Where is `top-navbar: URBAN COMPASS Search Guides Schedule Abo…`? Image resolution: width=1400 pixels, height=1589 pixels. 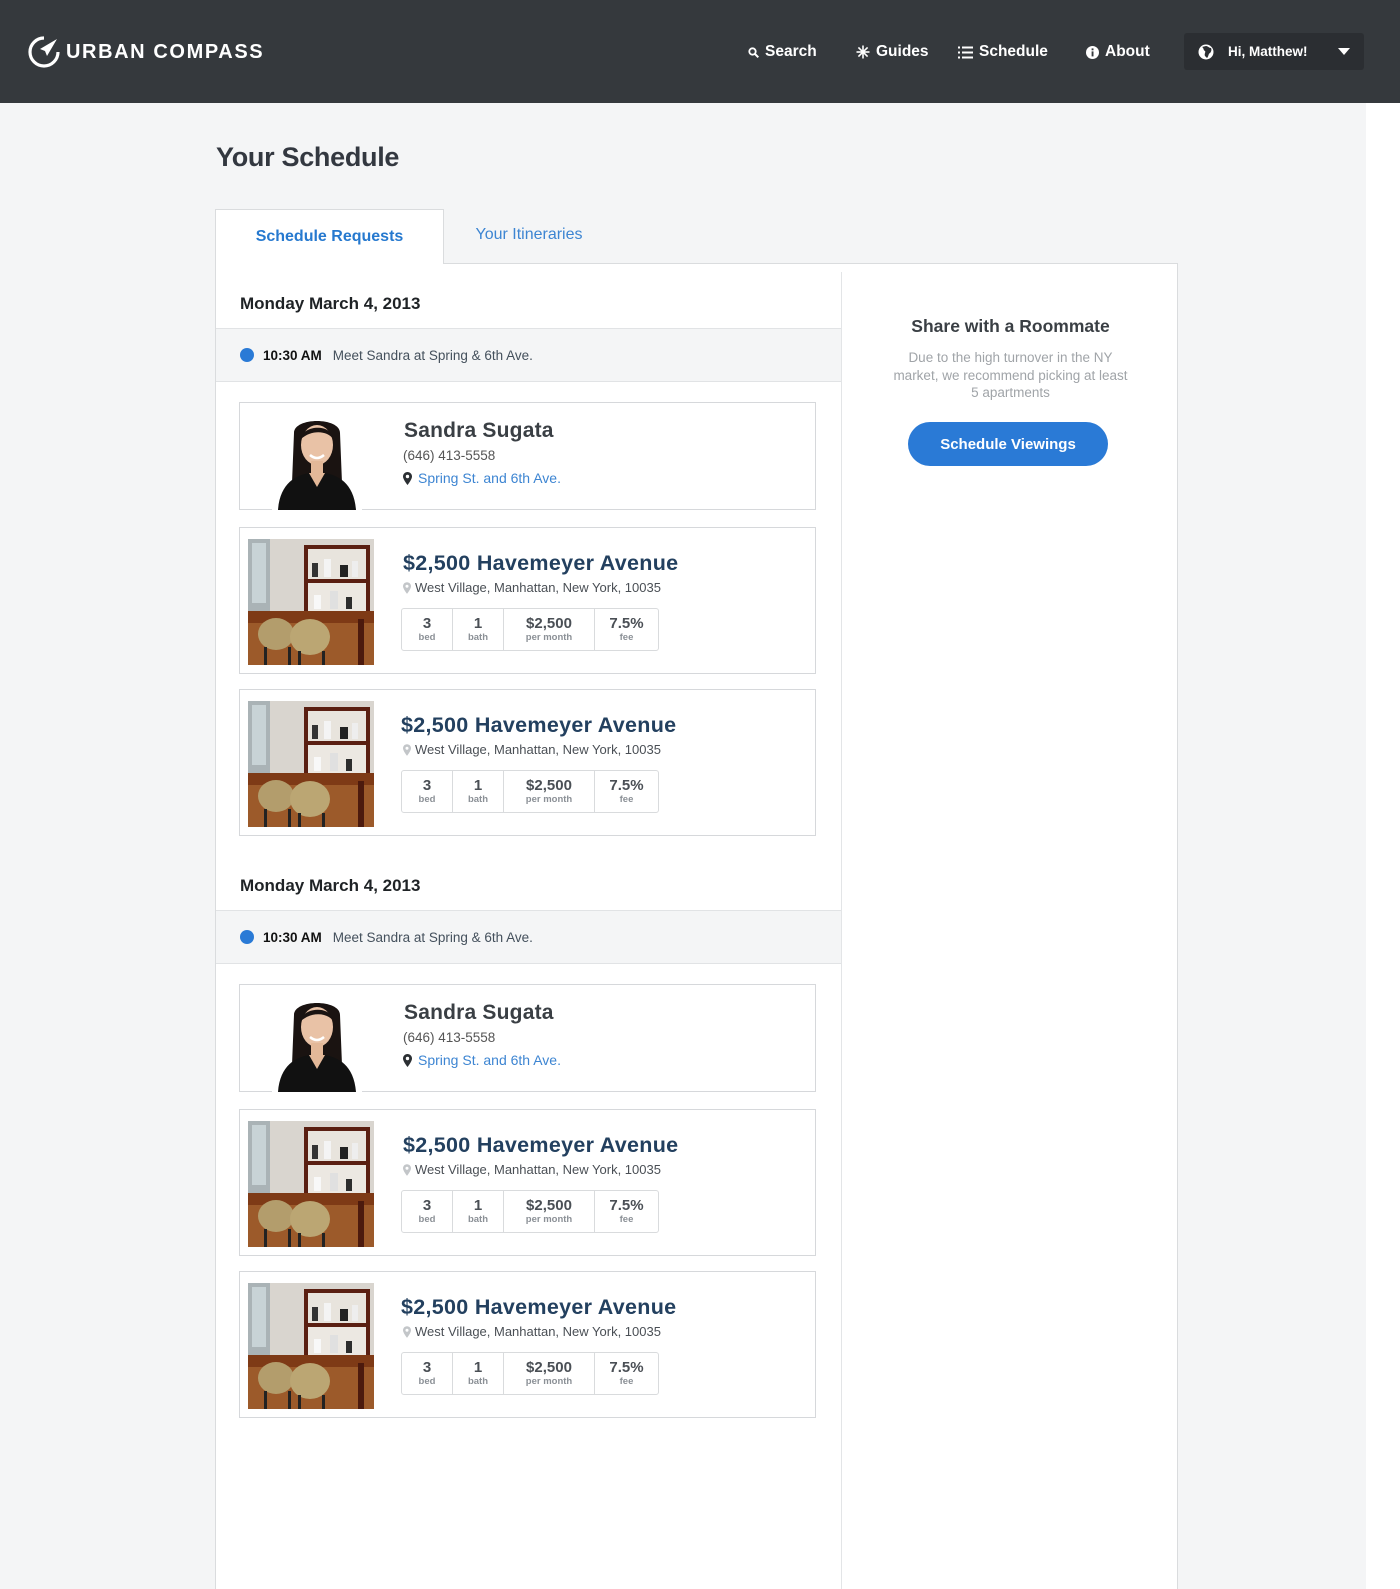
top-navbar: URBAN COMPASS Search Guides Schedule Abo… is located at coordinates (700, 51).